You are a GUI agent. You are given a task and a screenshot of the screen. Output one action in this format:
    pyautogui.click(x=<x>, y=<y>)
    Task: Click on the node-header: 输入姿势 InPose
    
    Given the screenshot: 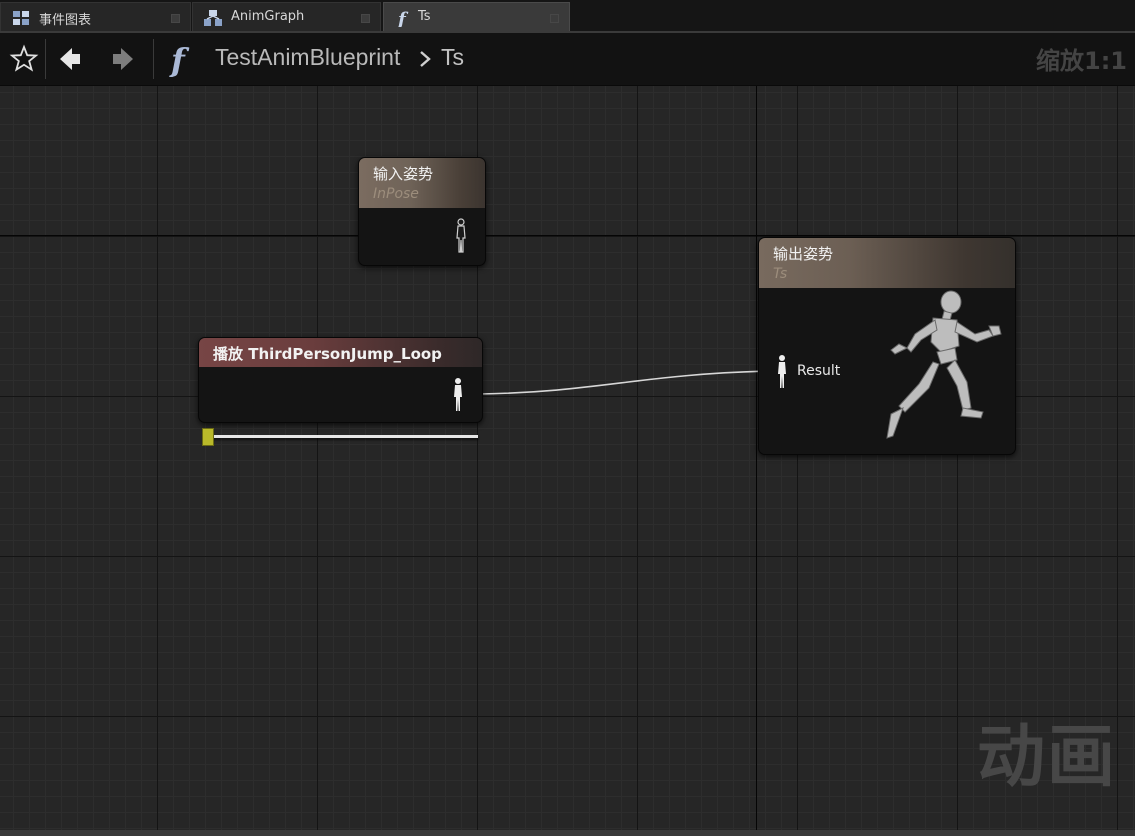 What is the action you would take?
    pyautogui.click(x=422, y=183)
    